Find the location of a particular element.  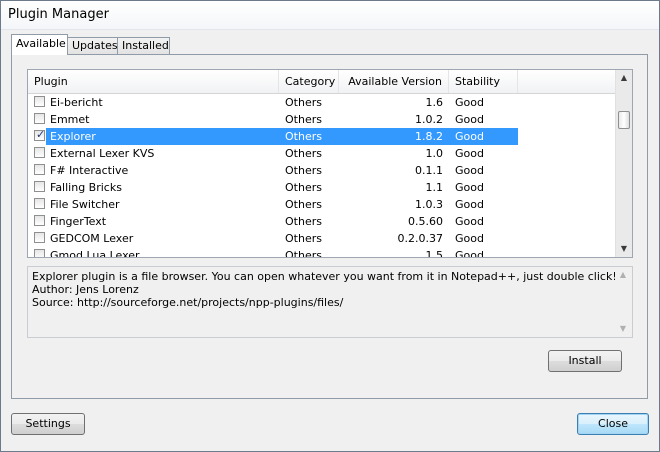

table-row: ✓ Explorer Others 1.8.2 Good is located at coordinates (322, 136).